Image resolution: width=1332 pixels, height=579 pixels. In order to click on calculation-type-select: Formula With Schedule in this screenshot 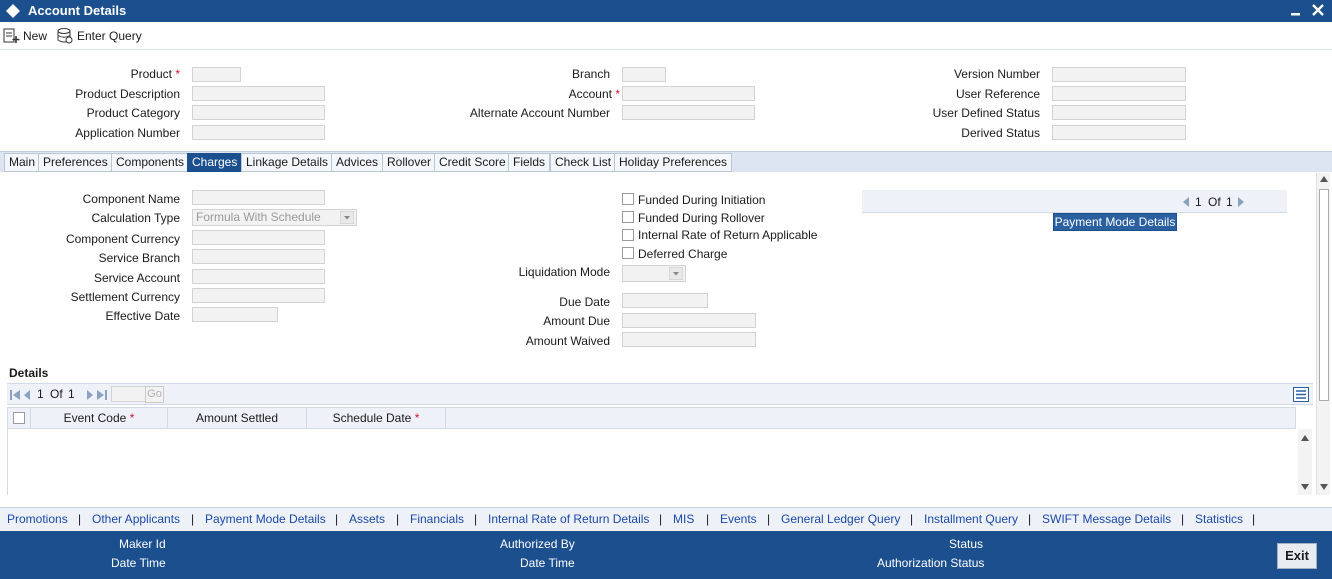, I will do `click(274, 217)`.